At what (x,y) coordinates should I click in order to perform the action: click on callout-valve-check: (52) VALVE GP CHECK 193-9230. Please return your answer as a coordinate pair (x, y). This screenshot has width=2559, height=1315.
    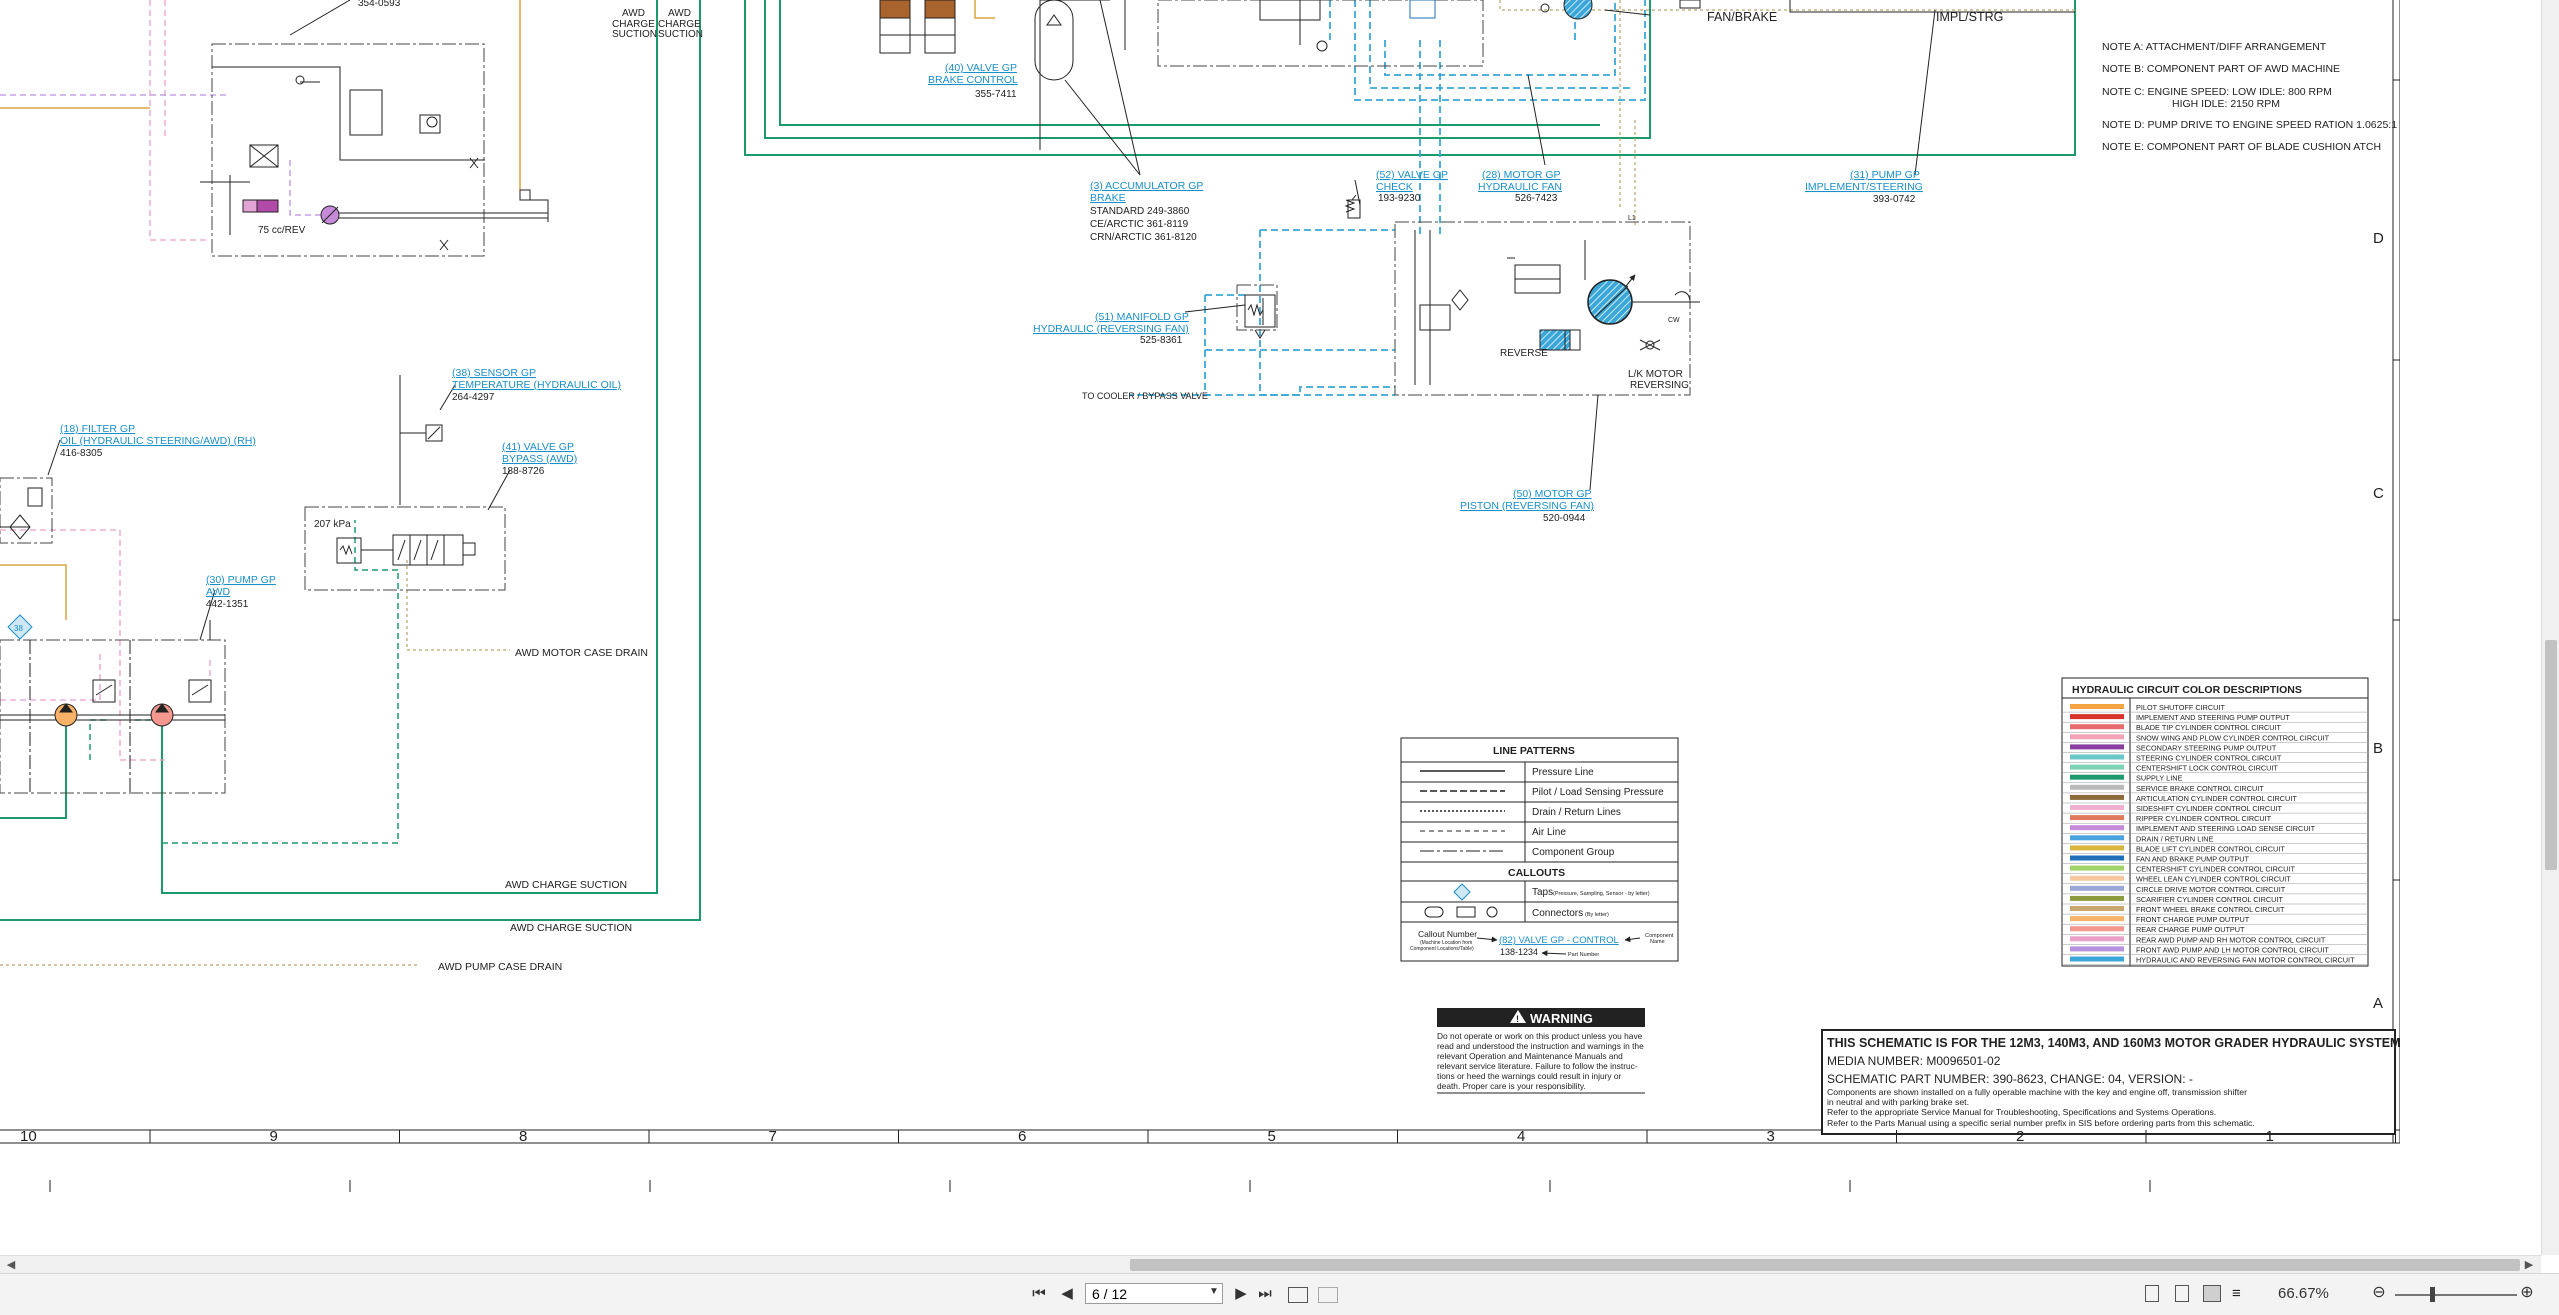
    Looking at the image, I should click on (1412, 186).